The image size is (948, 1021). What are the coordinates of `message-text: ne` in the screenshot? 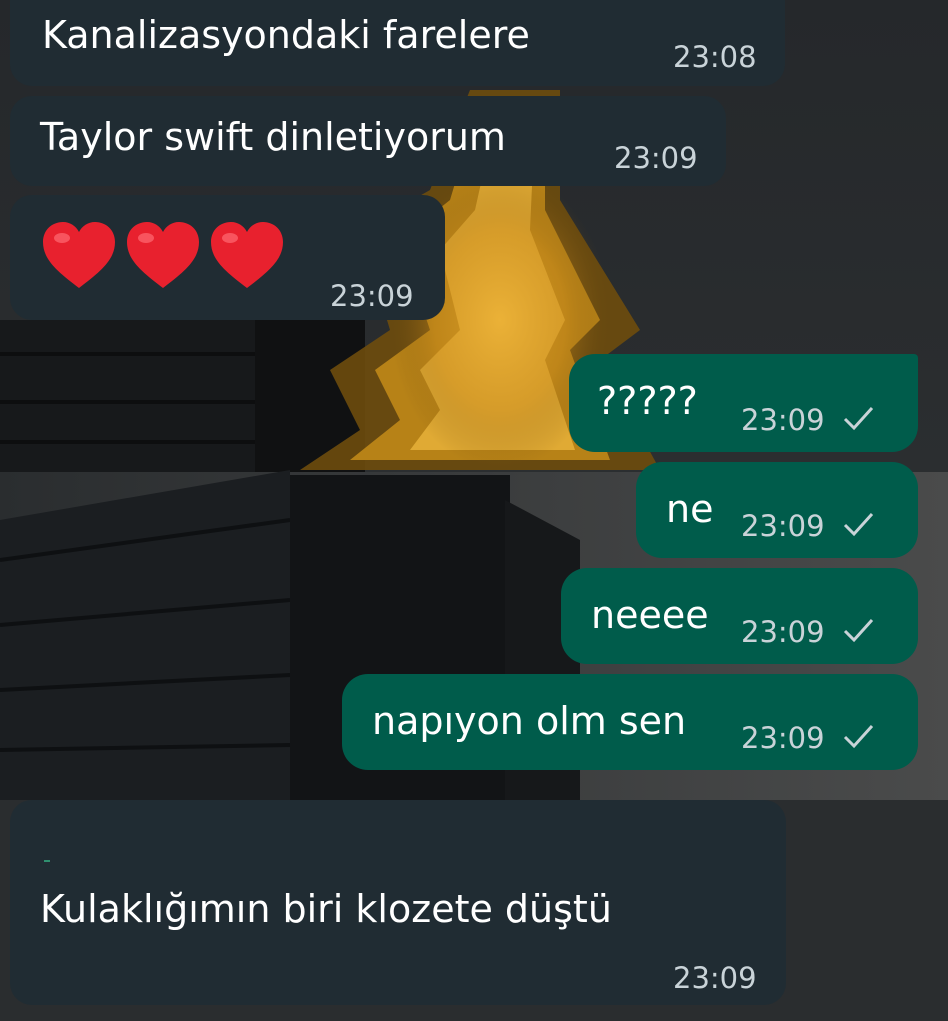 It's located at (690, 509).